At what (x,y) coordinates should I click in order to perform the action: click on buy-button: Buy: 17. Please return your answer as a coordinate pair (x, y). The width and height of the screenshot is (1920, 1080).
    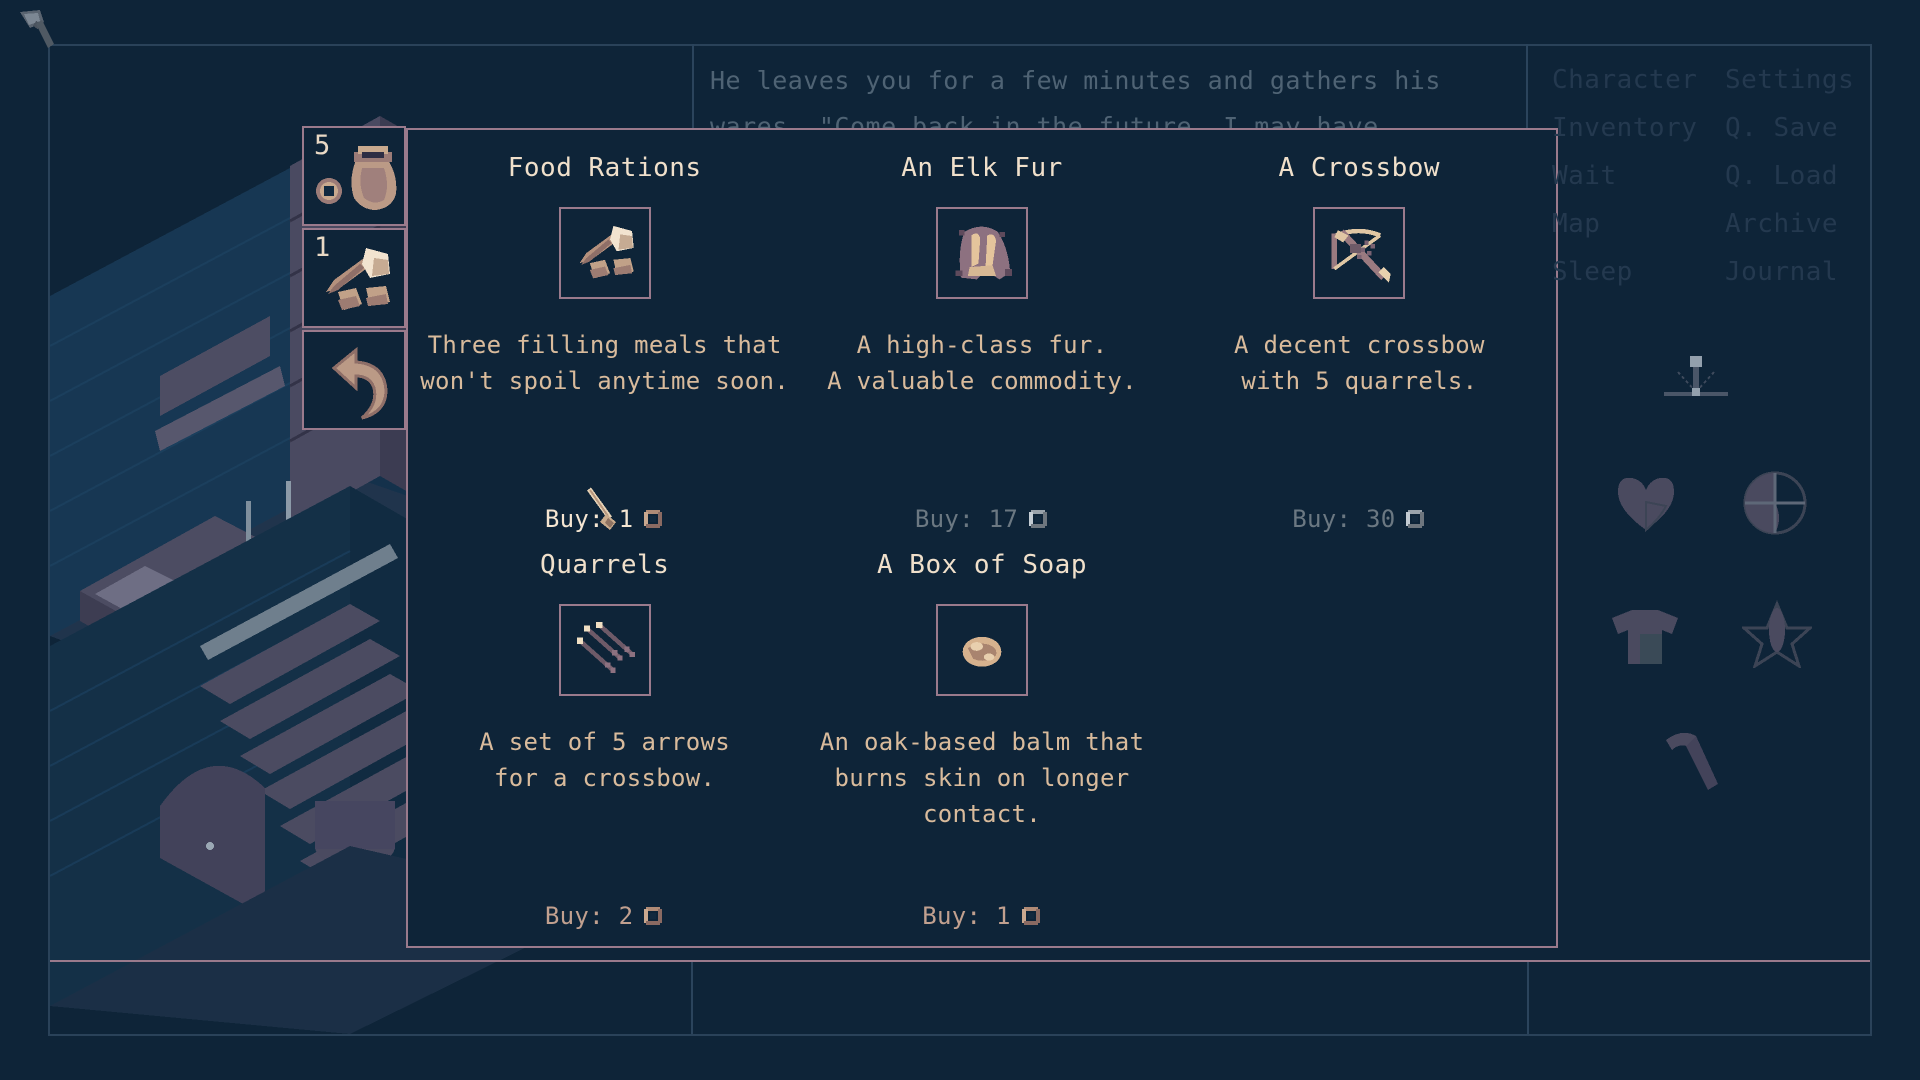
    Looking at the image, I should click on (982, 523).